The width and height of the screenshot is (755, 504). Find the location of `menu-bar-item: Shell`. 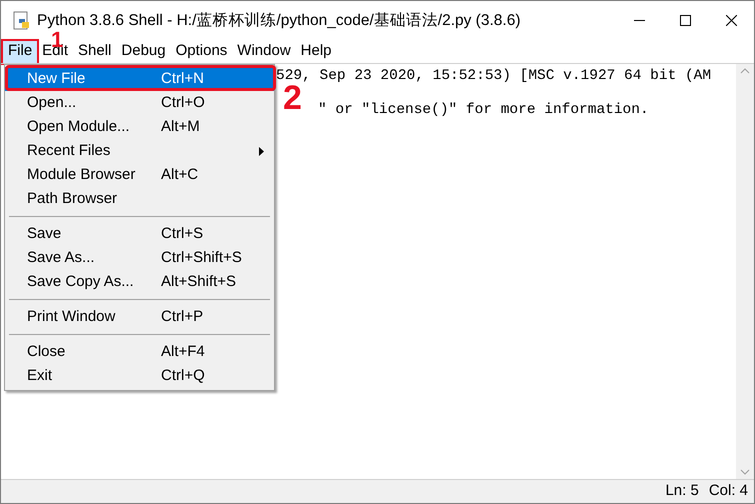

menu-bar-item: Shell is located at coordinates (94, 51).